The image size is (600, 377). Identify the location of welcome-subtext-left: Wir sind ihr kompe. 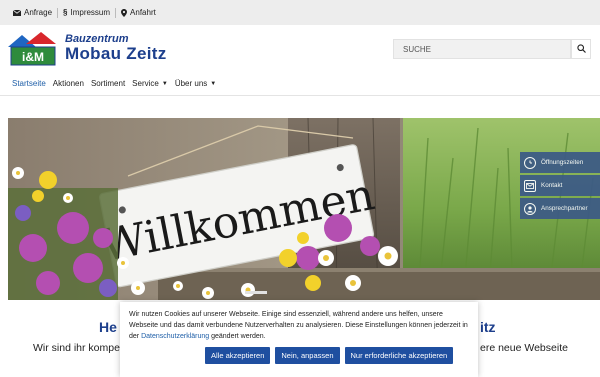
(76, 348).